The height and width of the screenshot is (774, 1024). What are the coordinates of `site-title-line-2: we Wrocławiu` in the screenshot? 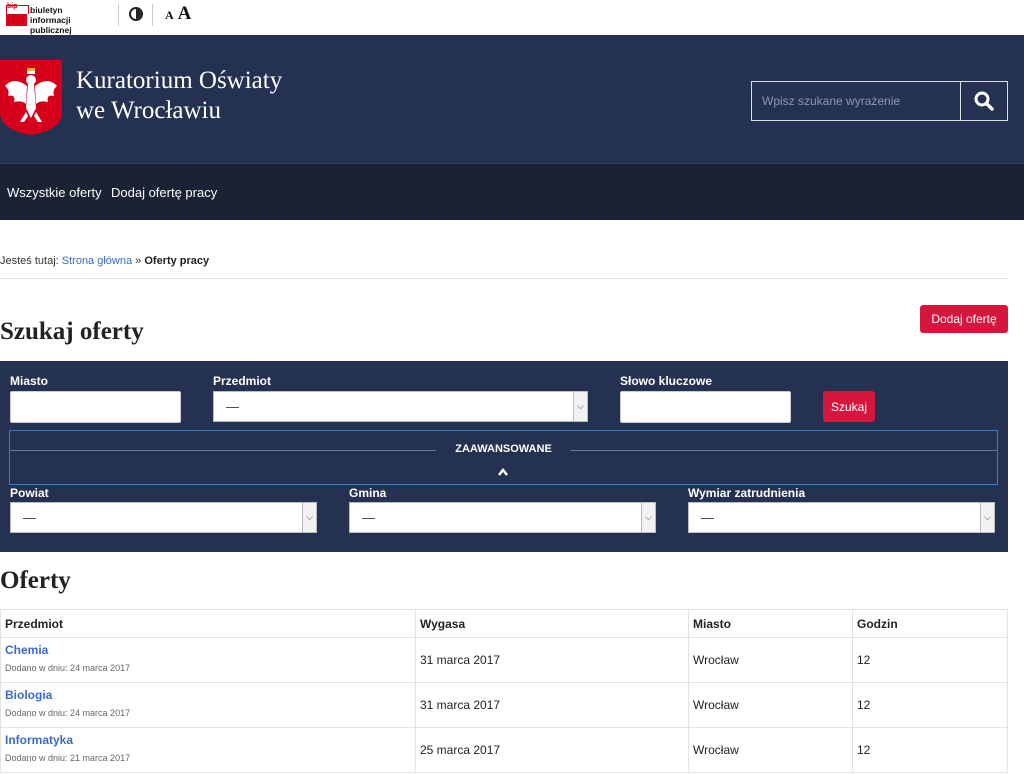 It's located at (149, 110).